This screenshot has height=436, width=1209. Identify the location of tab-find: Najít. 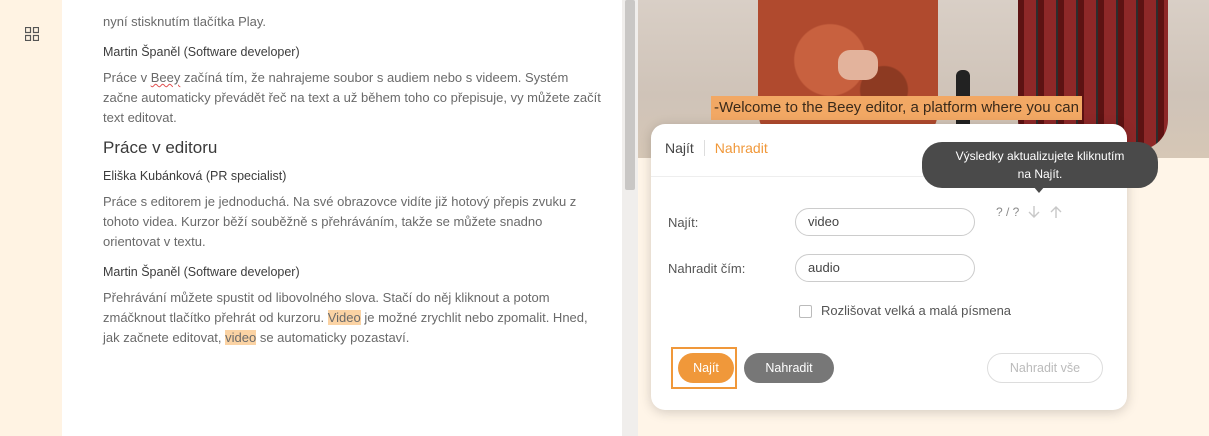
(679, 148).